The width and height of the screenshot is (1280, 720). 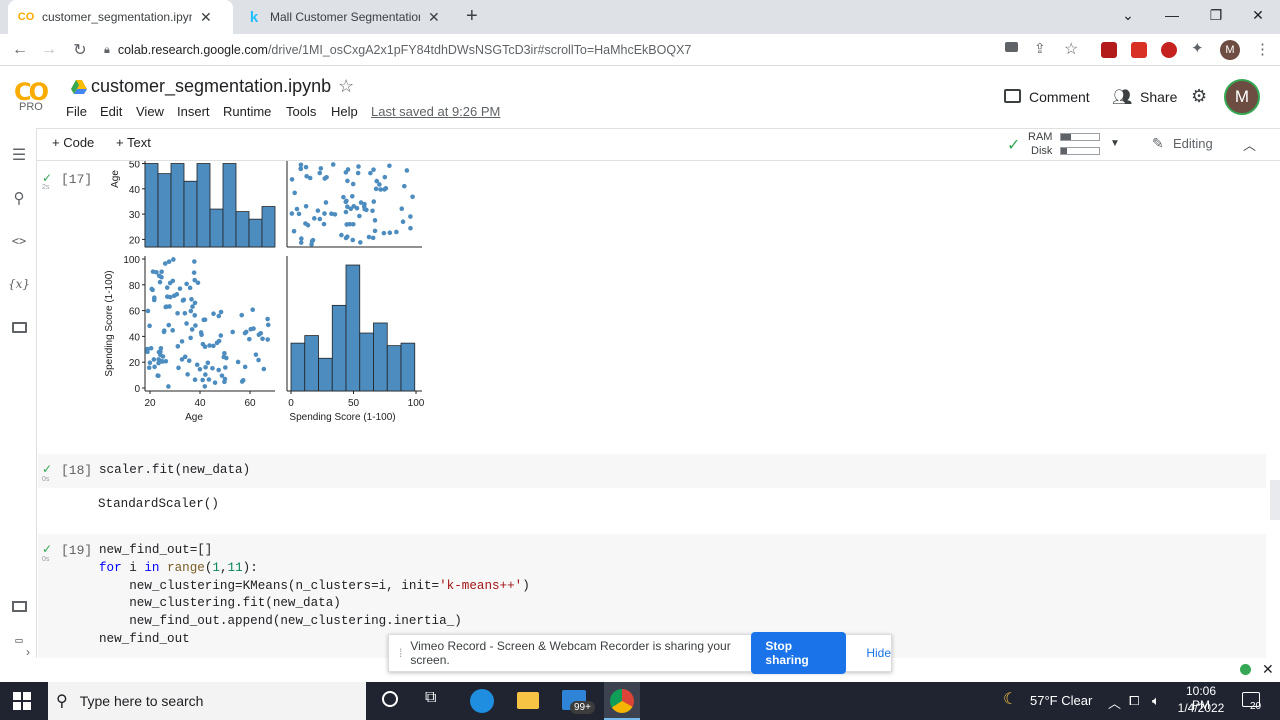 I want to click on account-avatar: M, so click(x=1242, y=97).